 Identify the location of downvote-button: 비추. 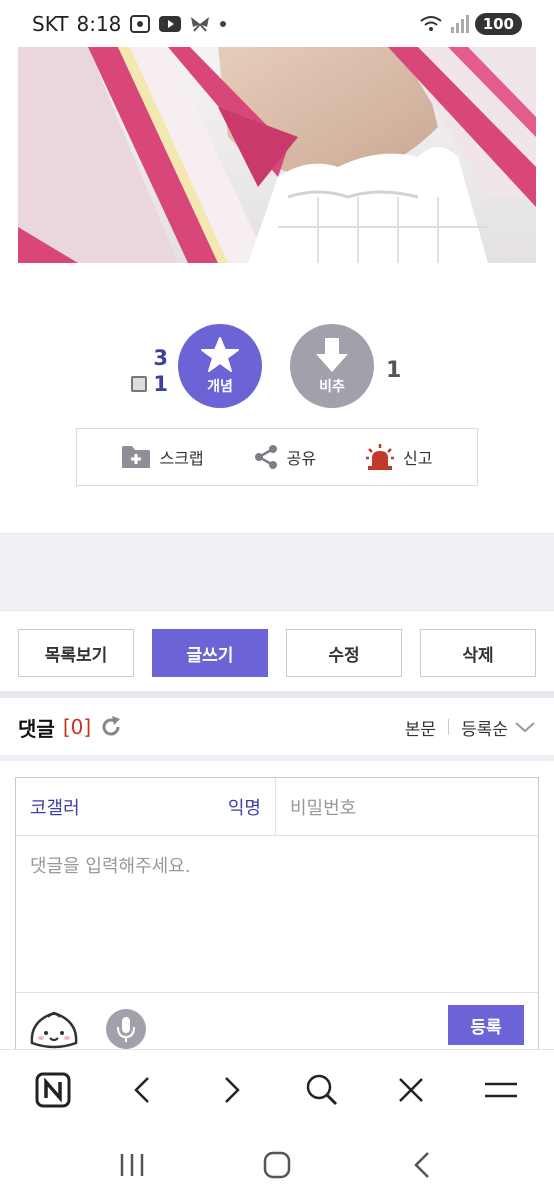
(332, 366).